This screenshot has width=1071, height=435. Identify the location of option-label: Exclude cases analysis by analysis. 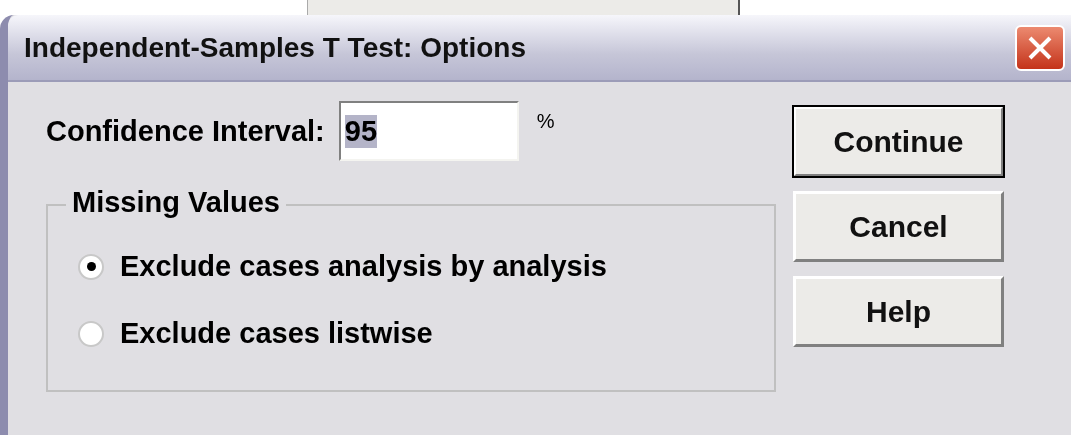
(363, 266).